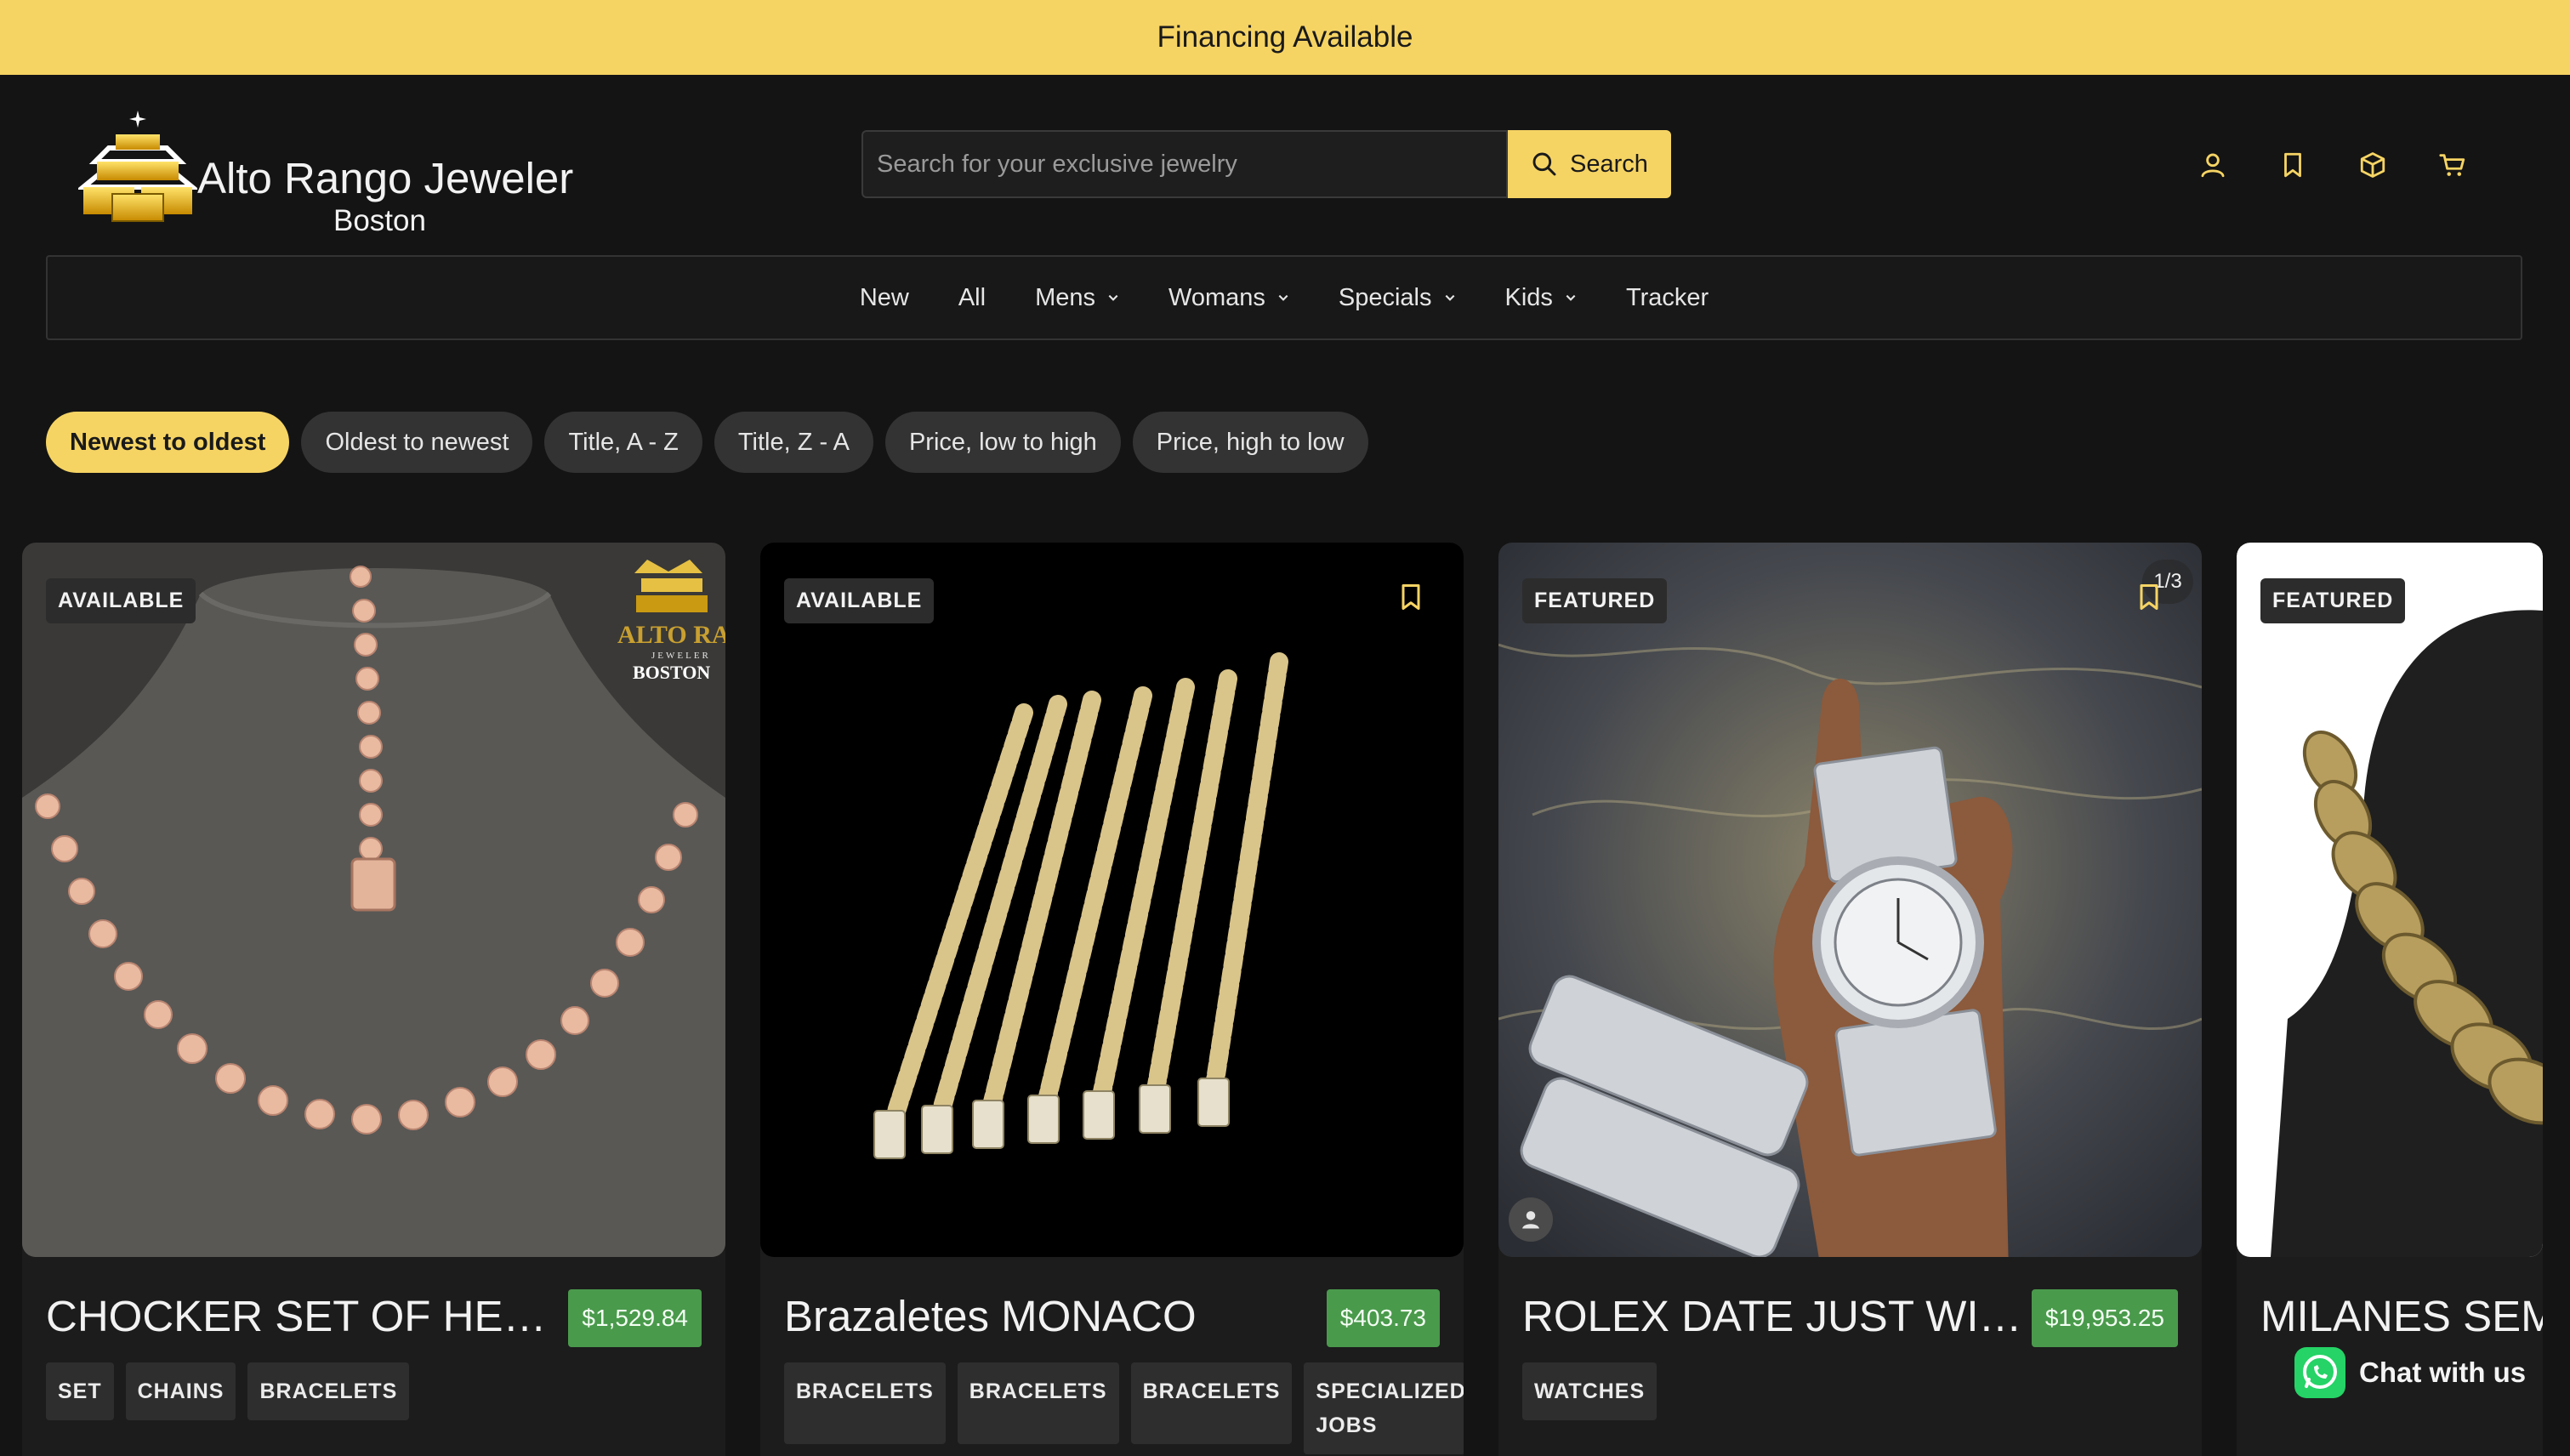  I want to click on product-image: FEATURED 1/3, so click(1850, 900).